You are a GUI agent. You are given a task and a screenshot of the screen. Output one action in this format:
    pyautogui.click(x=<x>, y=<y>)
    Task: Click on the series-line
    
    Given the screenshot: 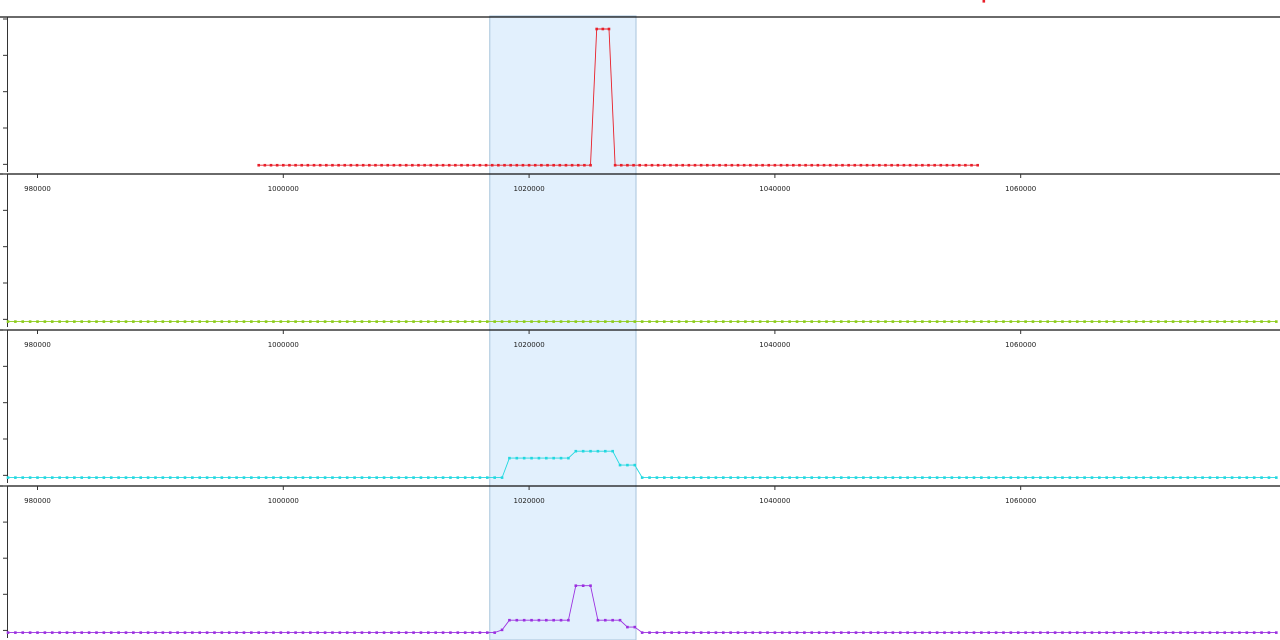 What is the action you would take?
    pyautogui.click(x=642, y=609)
    